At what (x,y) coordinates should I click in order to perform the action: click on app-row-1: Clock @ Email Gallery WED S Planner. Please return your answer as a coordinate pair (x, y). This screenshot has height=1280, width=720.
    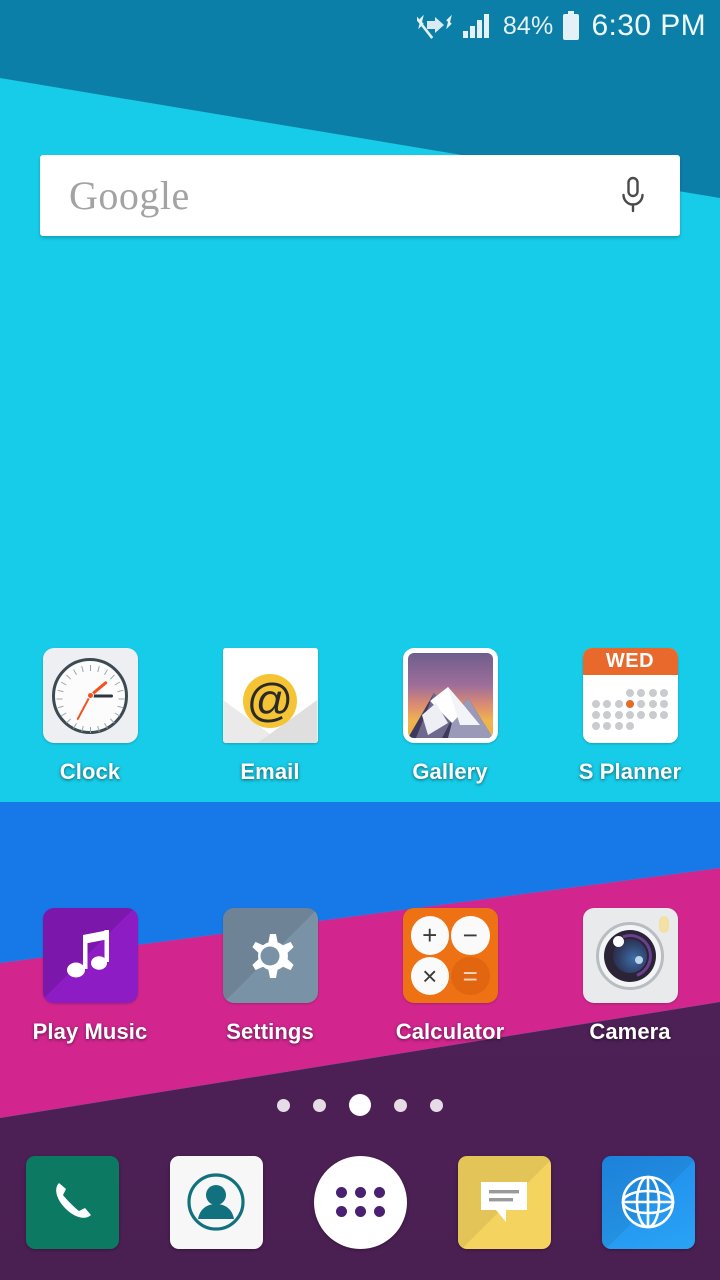
    Looking at the image, I should click on (360, 716).